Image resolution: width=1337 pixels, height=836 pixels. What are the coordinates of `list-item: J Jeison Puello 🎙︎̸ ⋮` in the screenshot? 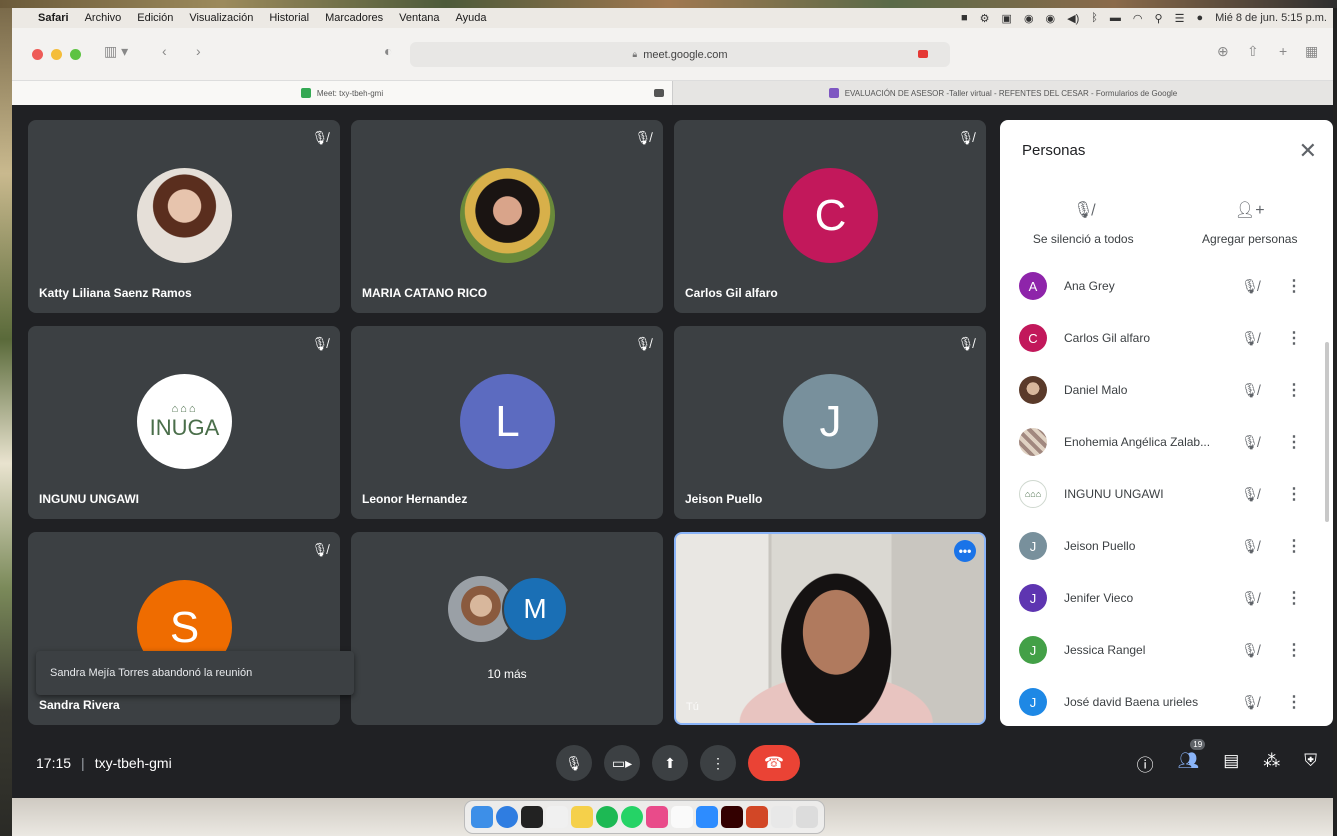 It's located at (1166, 546).